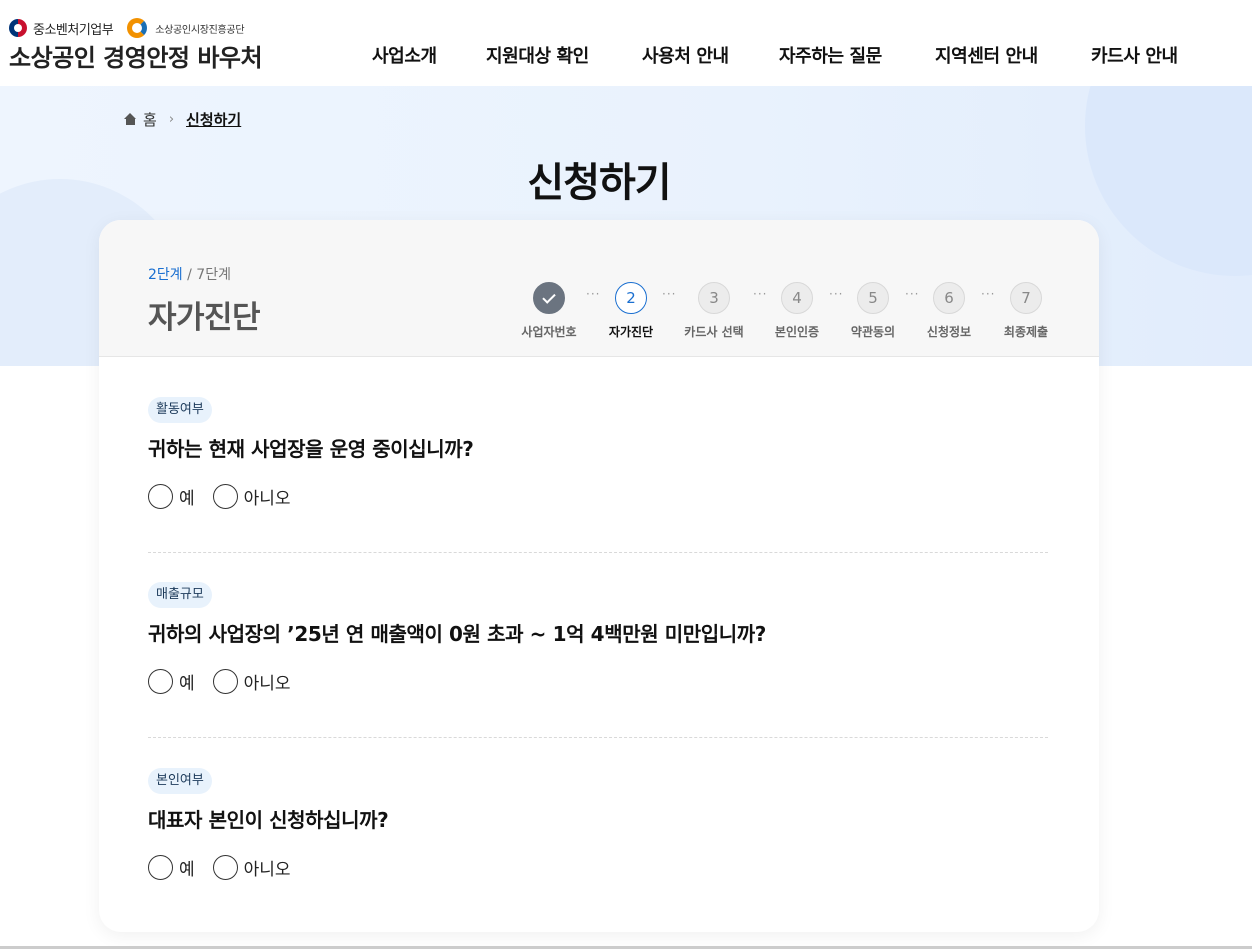 Image resolution: width=1252 pixels, height=949 pixels. I want to click on step-2-circle: 2, so click(631, 298).